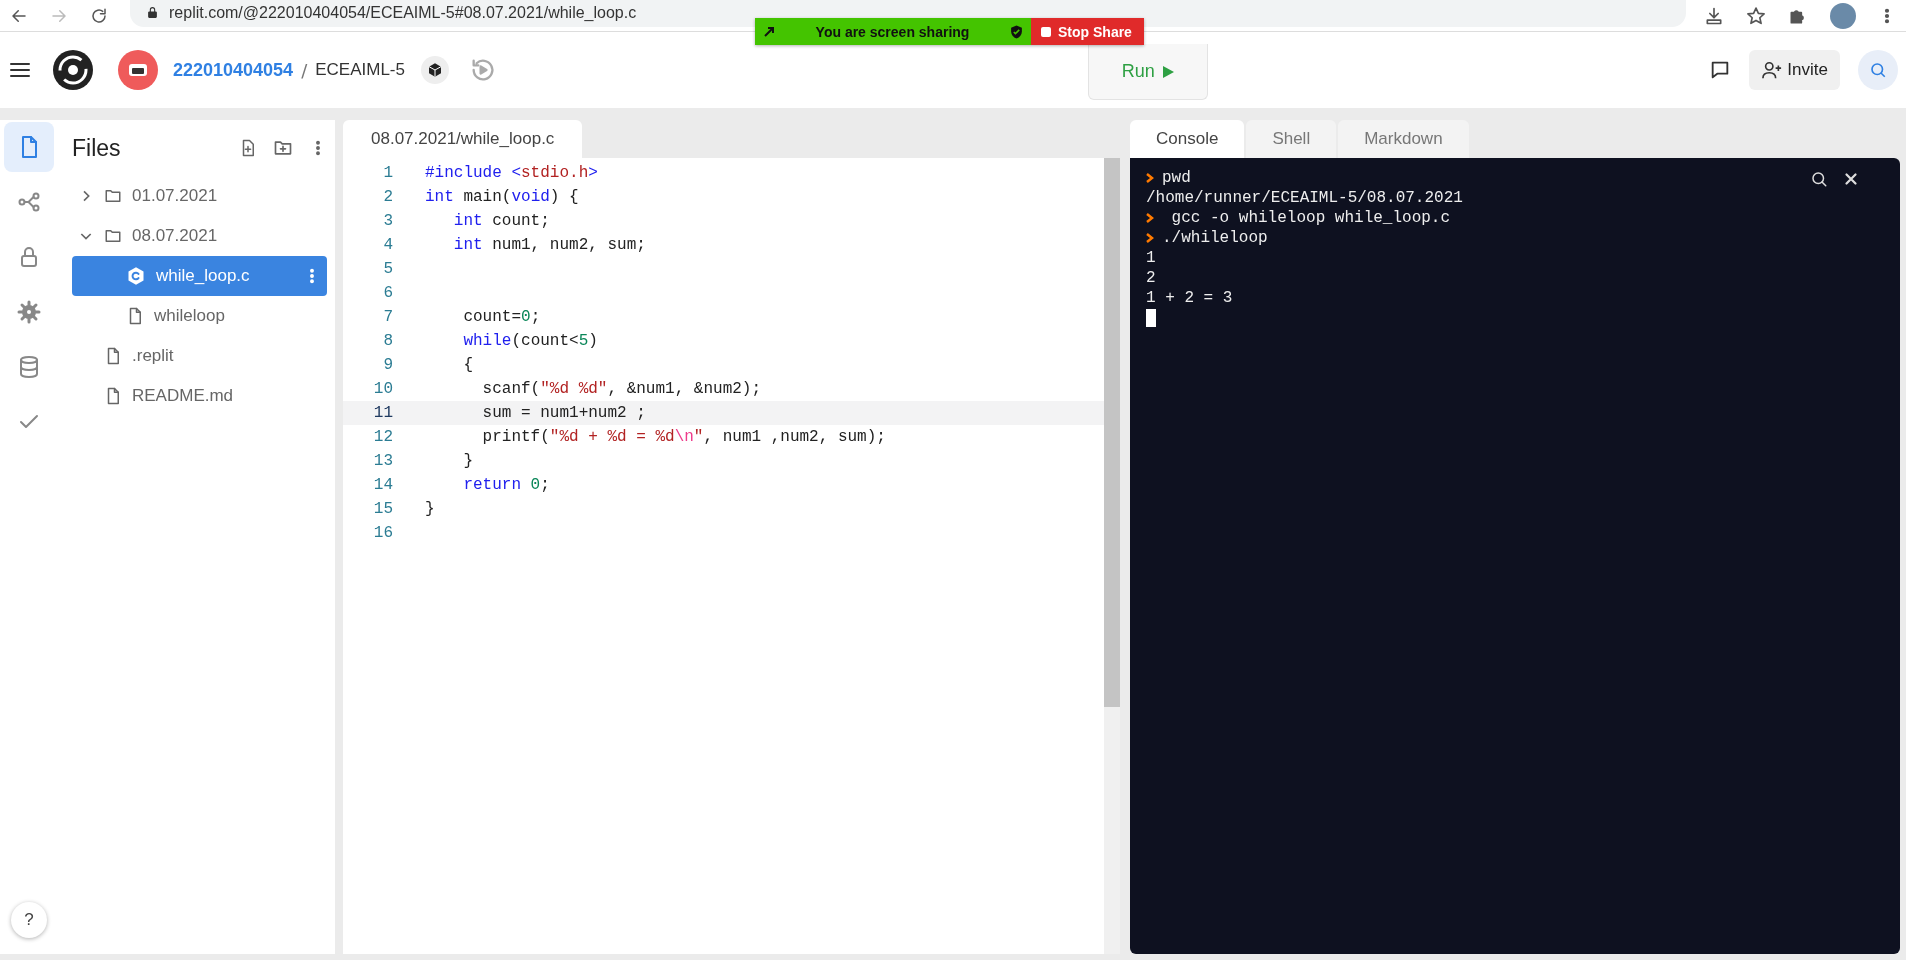  What do you see at coordinates (1843, 15) in the screenshot?
I see `profile-avatar` at bounding box center [1843, 15].